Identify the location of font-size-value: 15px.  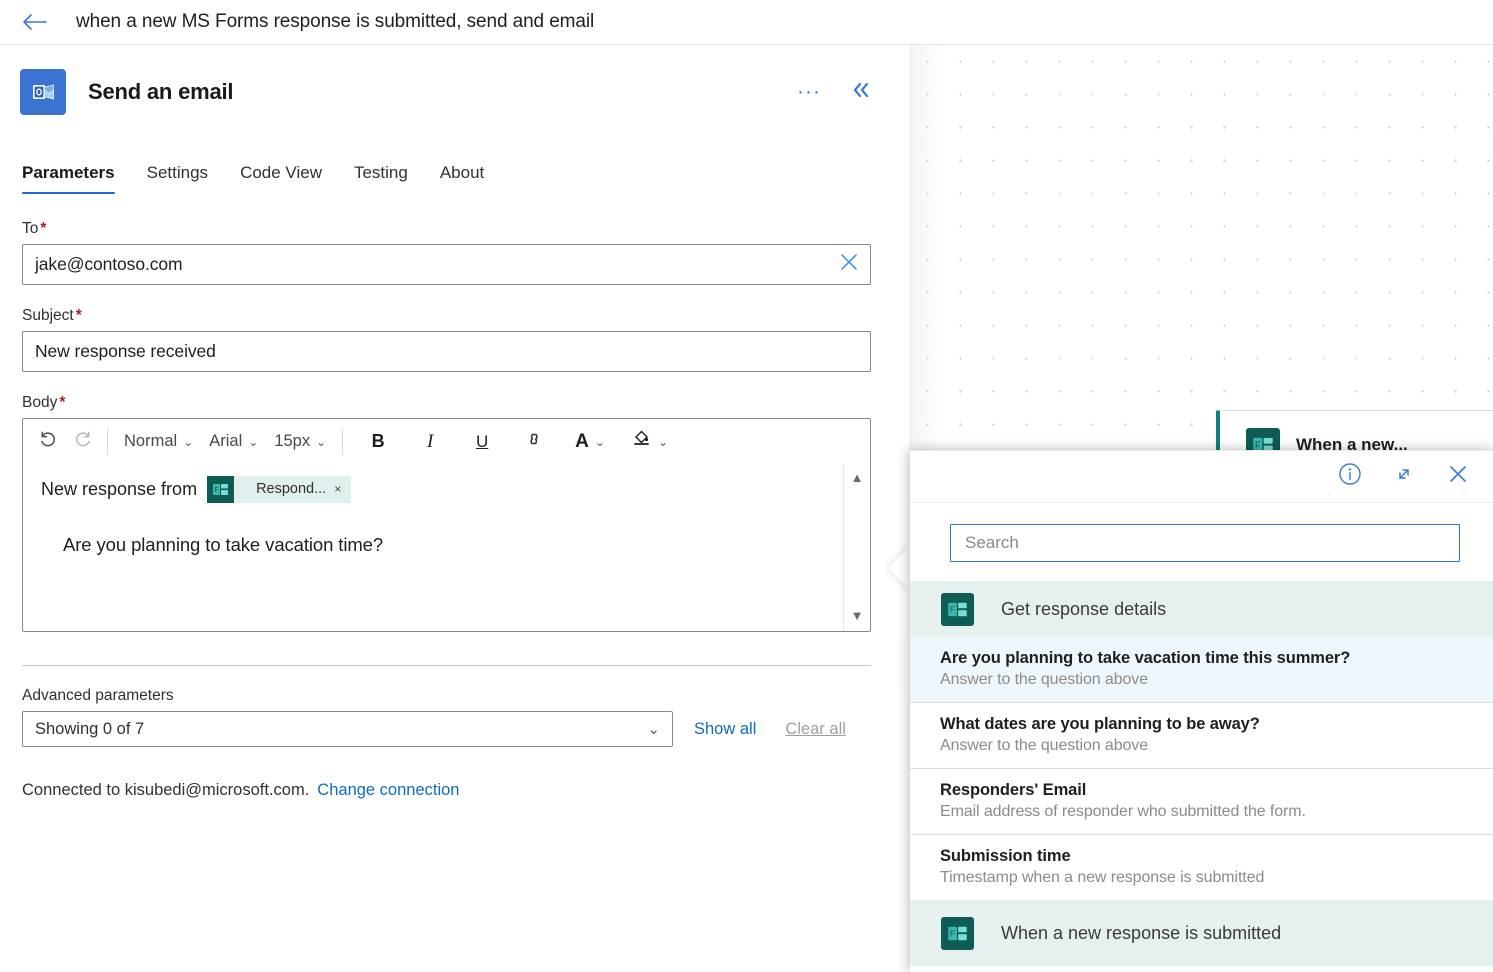
(292, 441).